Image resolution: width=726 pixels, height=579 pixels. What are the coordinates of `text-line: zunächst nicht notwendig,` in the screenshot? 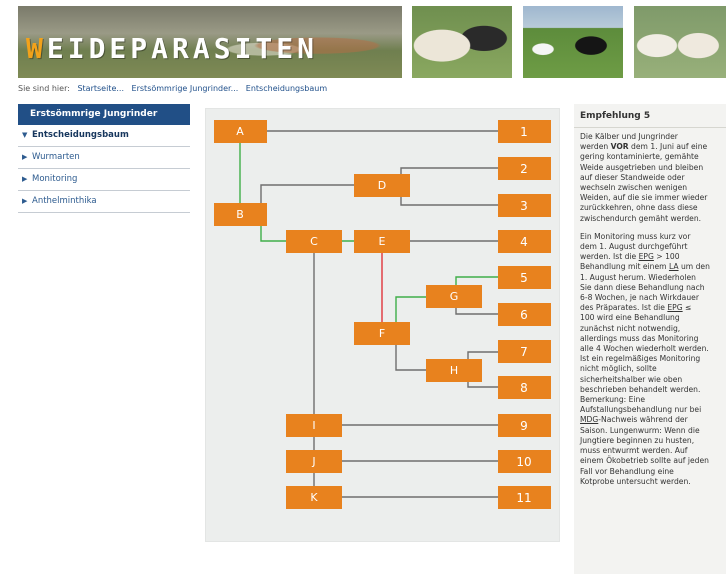 It's located at (630, 328).